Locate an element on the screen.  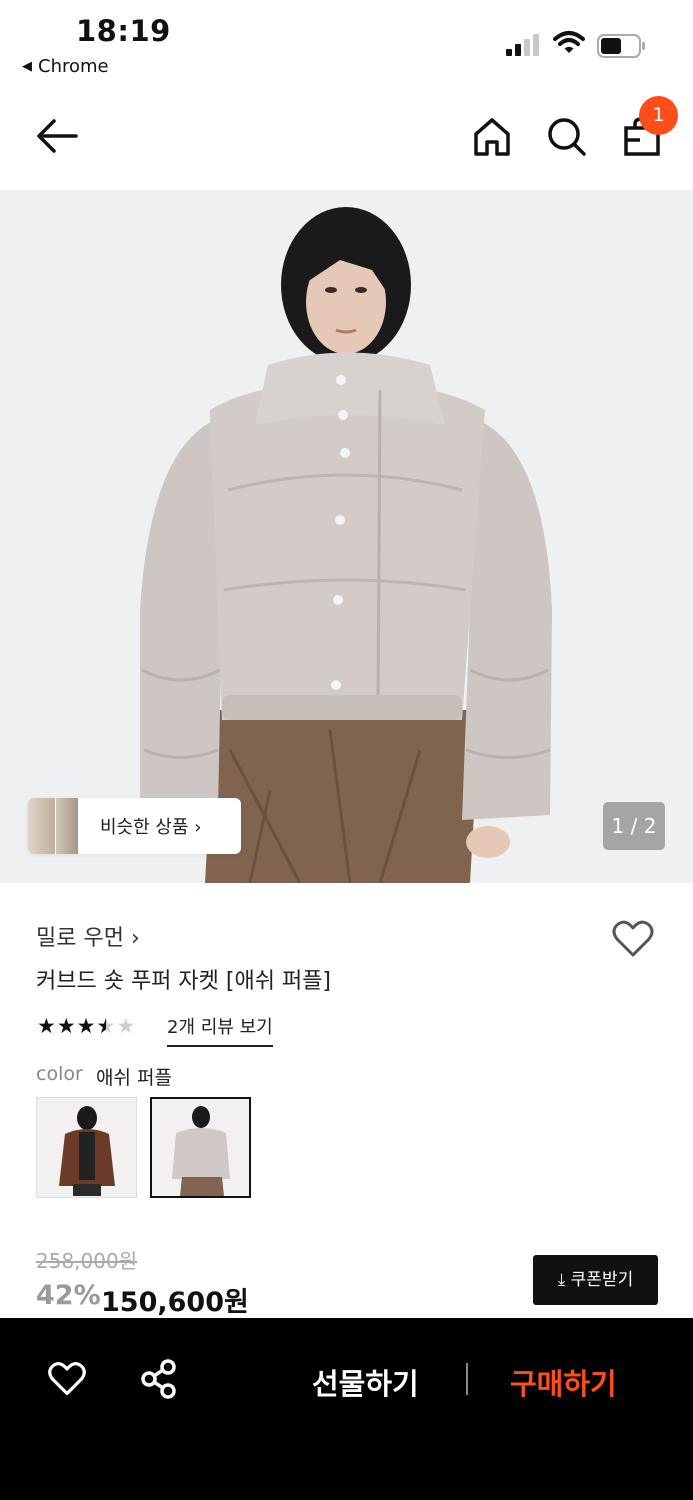
wishlist-button is located at coordinates (633, 941).